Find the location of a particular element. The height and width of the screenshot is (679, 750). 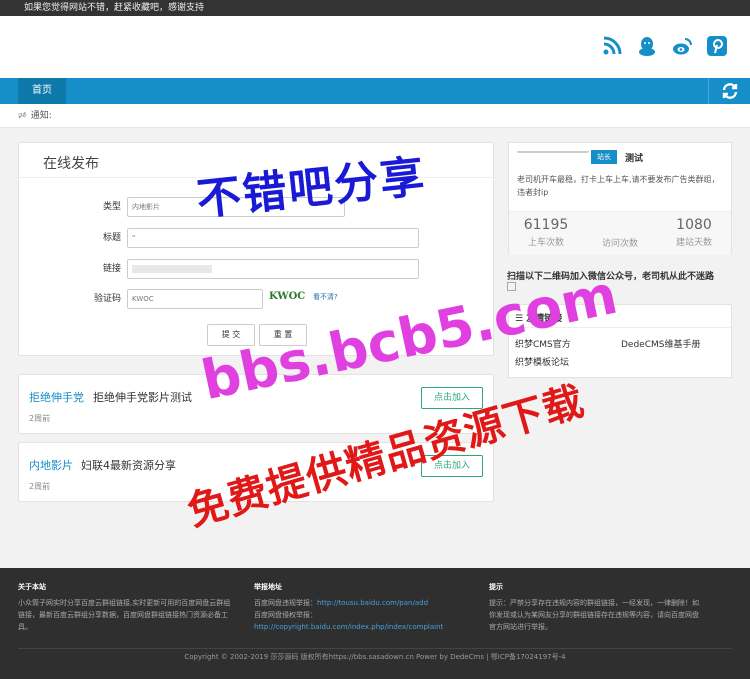

top-notice-bar: 如果您觉得网站不错，赶紧收藏吧，感谢支持 is located at coordinates (375, 8).